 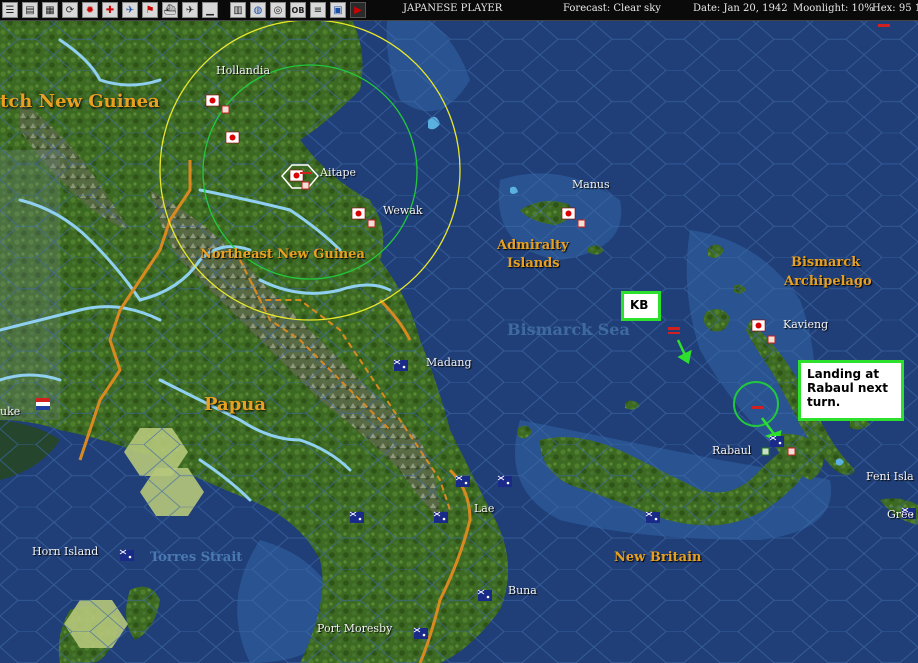 I want to click on base-rabaul: Rabaul, so click(x=731, y=450).